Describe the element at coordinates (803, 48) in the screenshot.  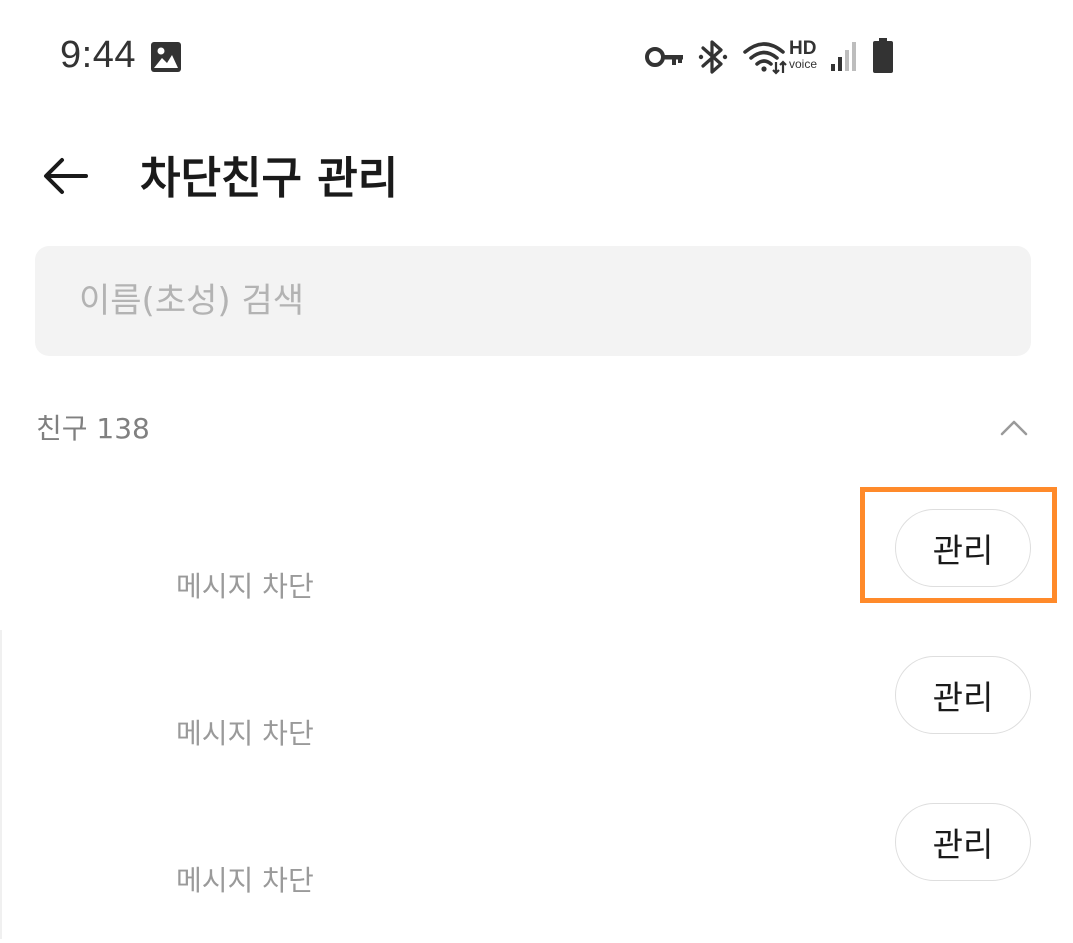
I see `hd-label: HD` at that location.